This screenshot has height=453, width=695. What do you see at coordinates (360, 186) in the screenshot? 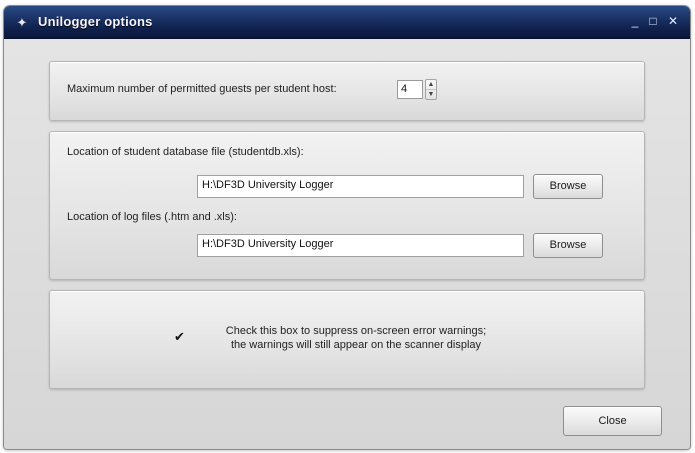
I see `student-db-path-field: H:\DF3D University Logger` at bounding box center [360, 186].